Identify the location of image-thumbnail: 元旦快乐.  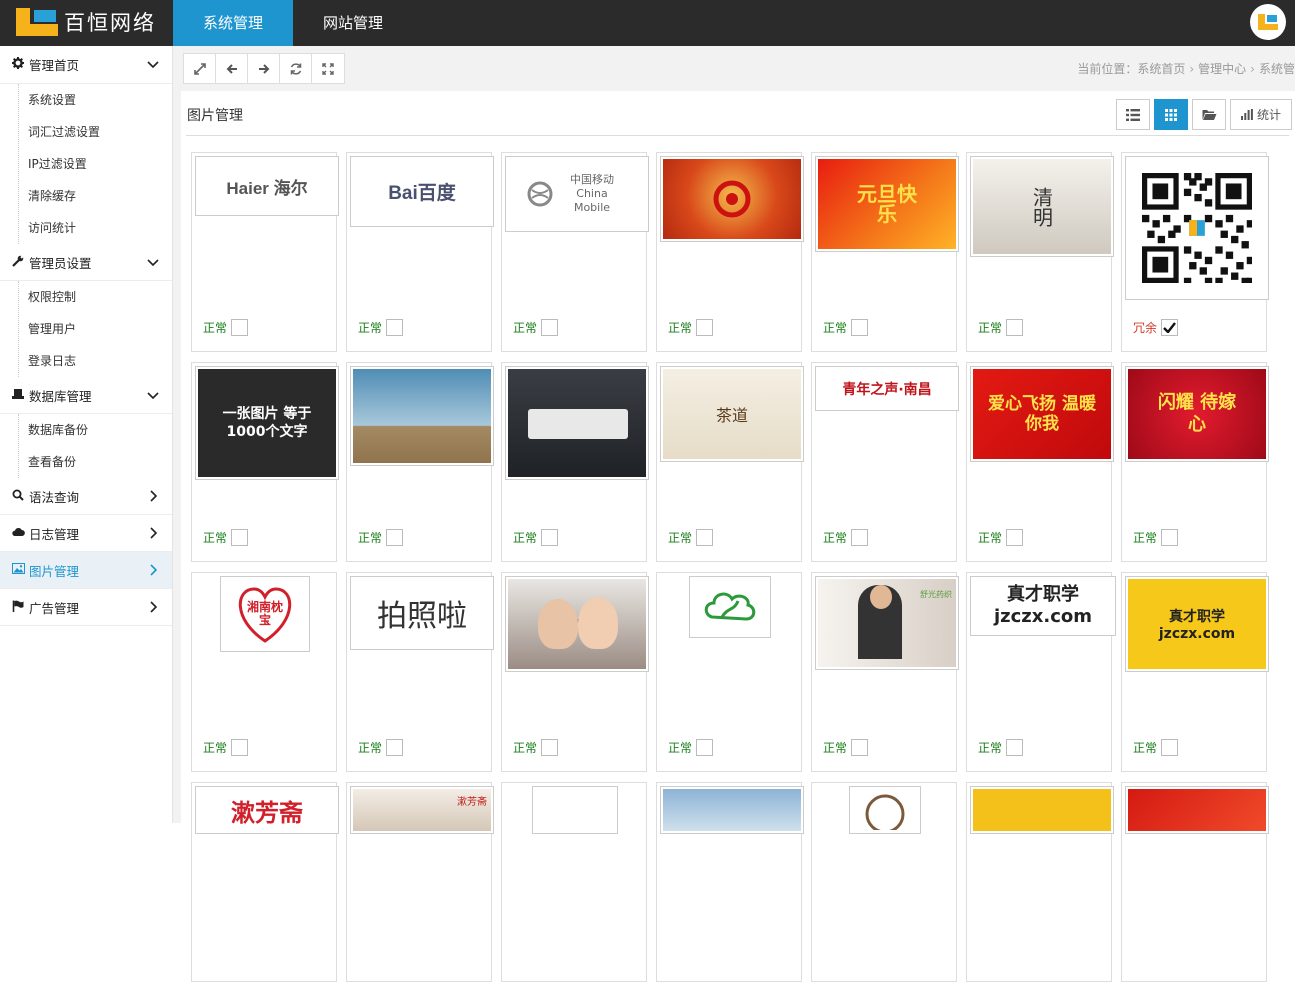
(887, 204).